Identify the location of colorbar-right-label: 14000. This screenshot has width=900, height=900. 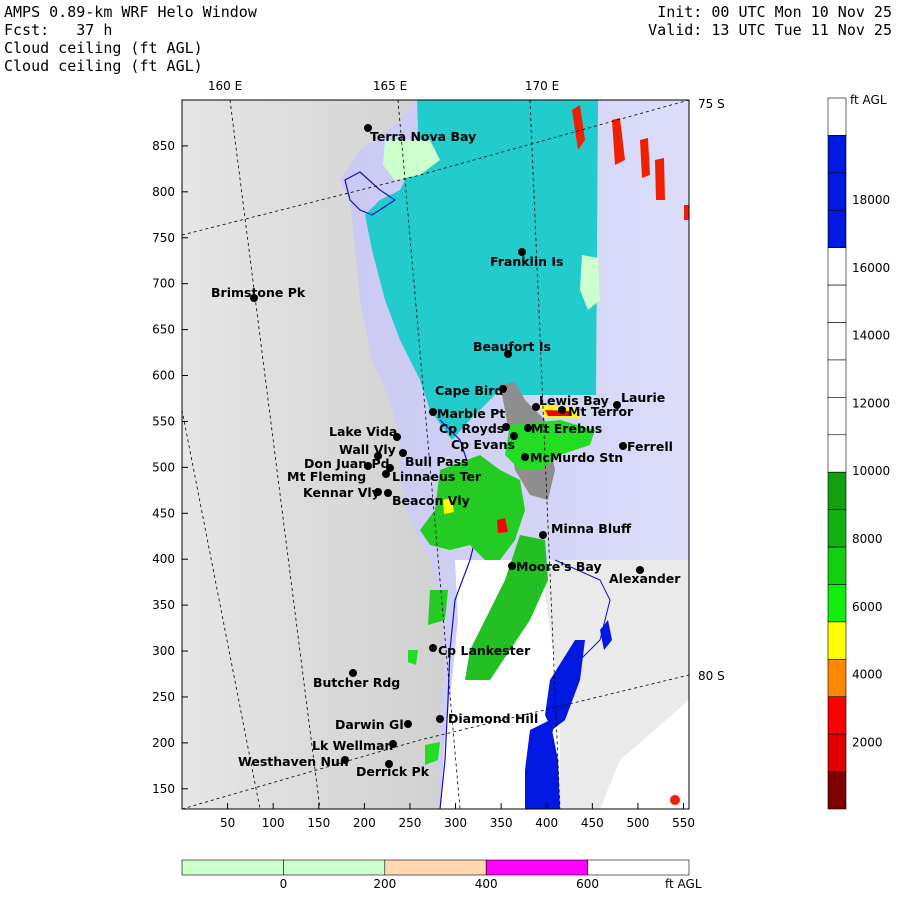
(871, 336).